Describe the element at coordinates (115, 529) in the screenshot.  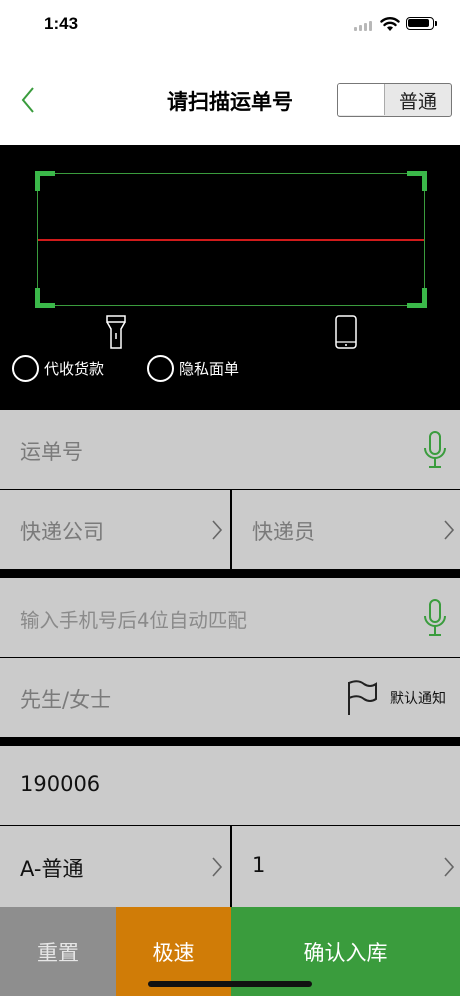
I see `courier-company-select: 快递公司` at that location.